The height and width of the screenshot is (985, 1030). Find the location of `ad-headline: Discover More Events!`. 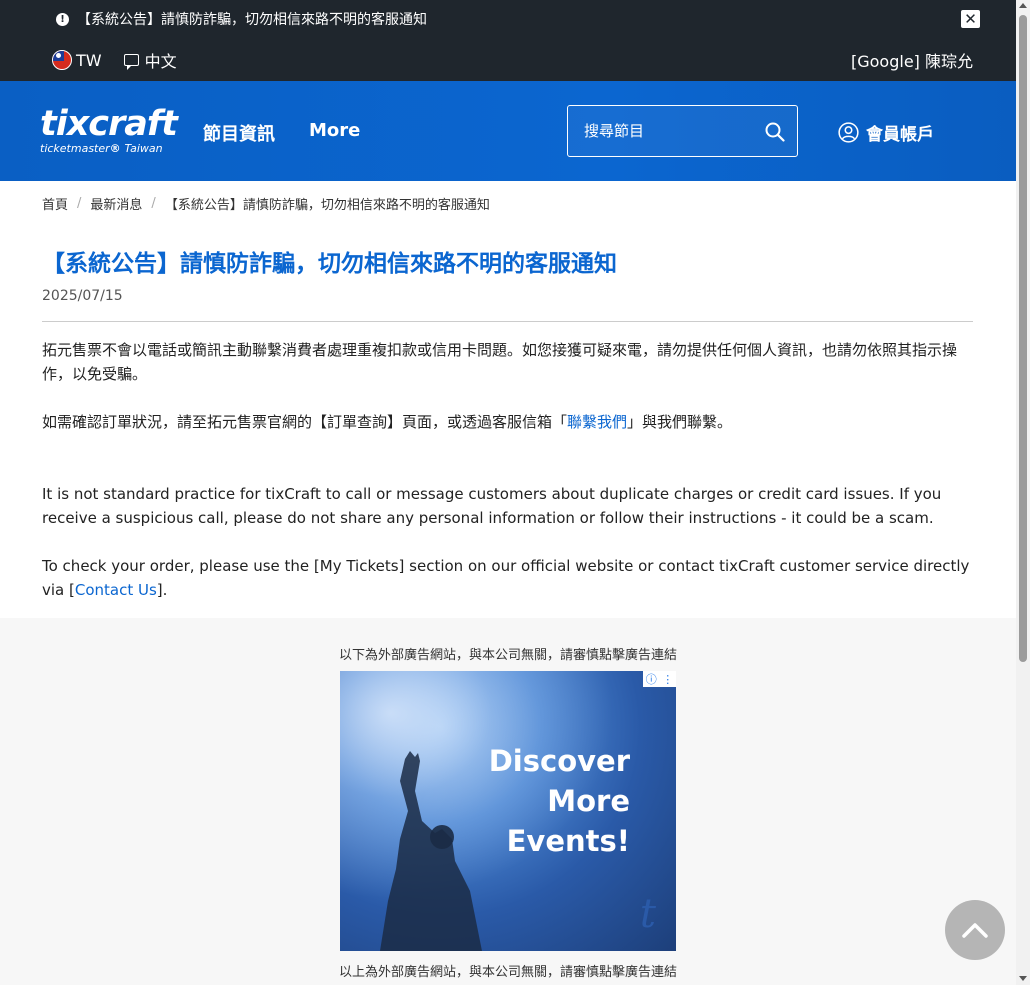

ad-headline: Discover More Events! is located at coordinates (559, 801).